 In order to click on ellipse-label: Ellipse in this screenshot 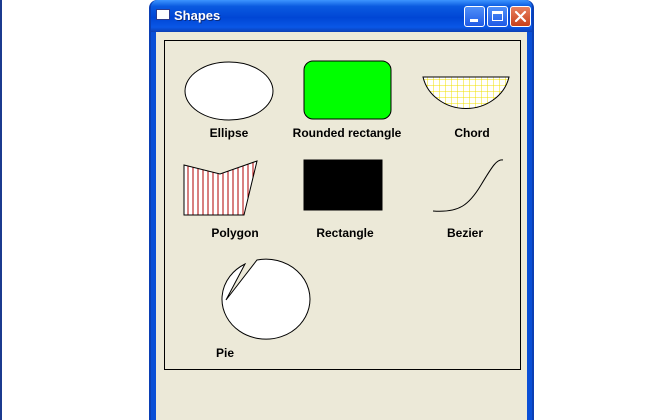, I will do `click(229, 133)`.